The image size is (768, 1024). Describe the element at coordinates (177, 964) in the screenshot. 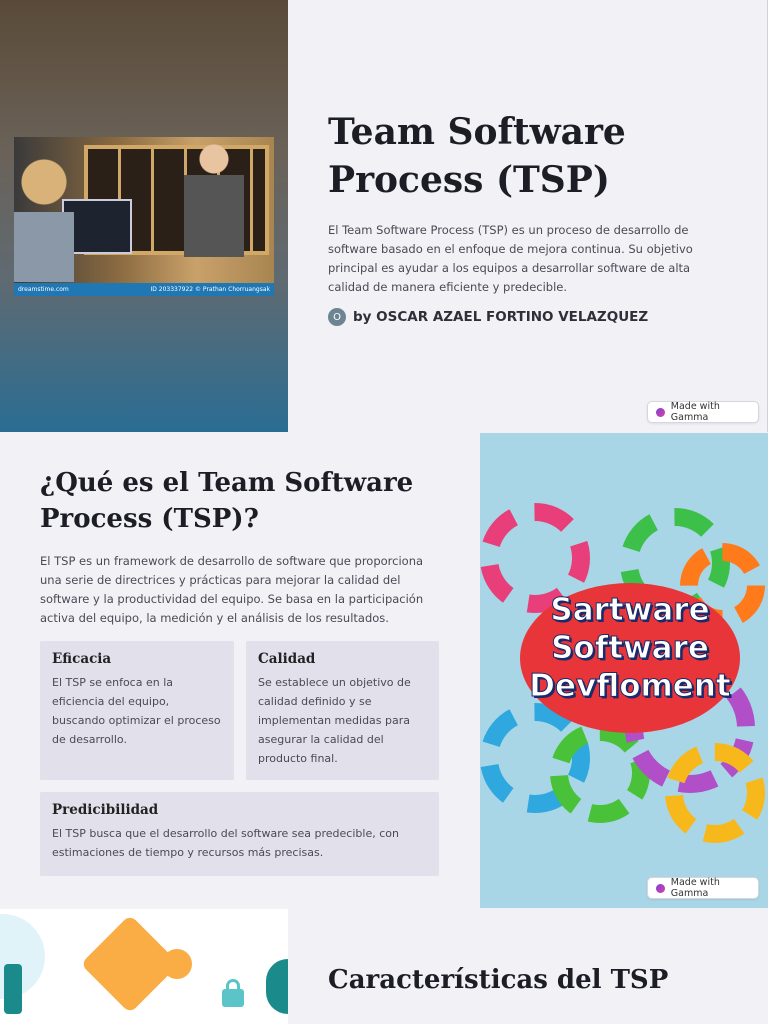

I see `puzzle-knob` at that location.